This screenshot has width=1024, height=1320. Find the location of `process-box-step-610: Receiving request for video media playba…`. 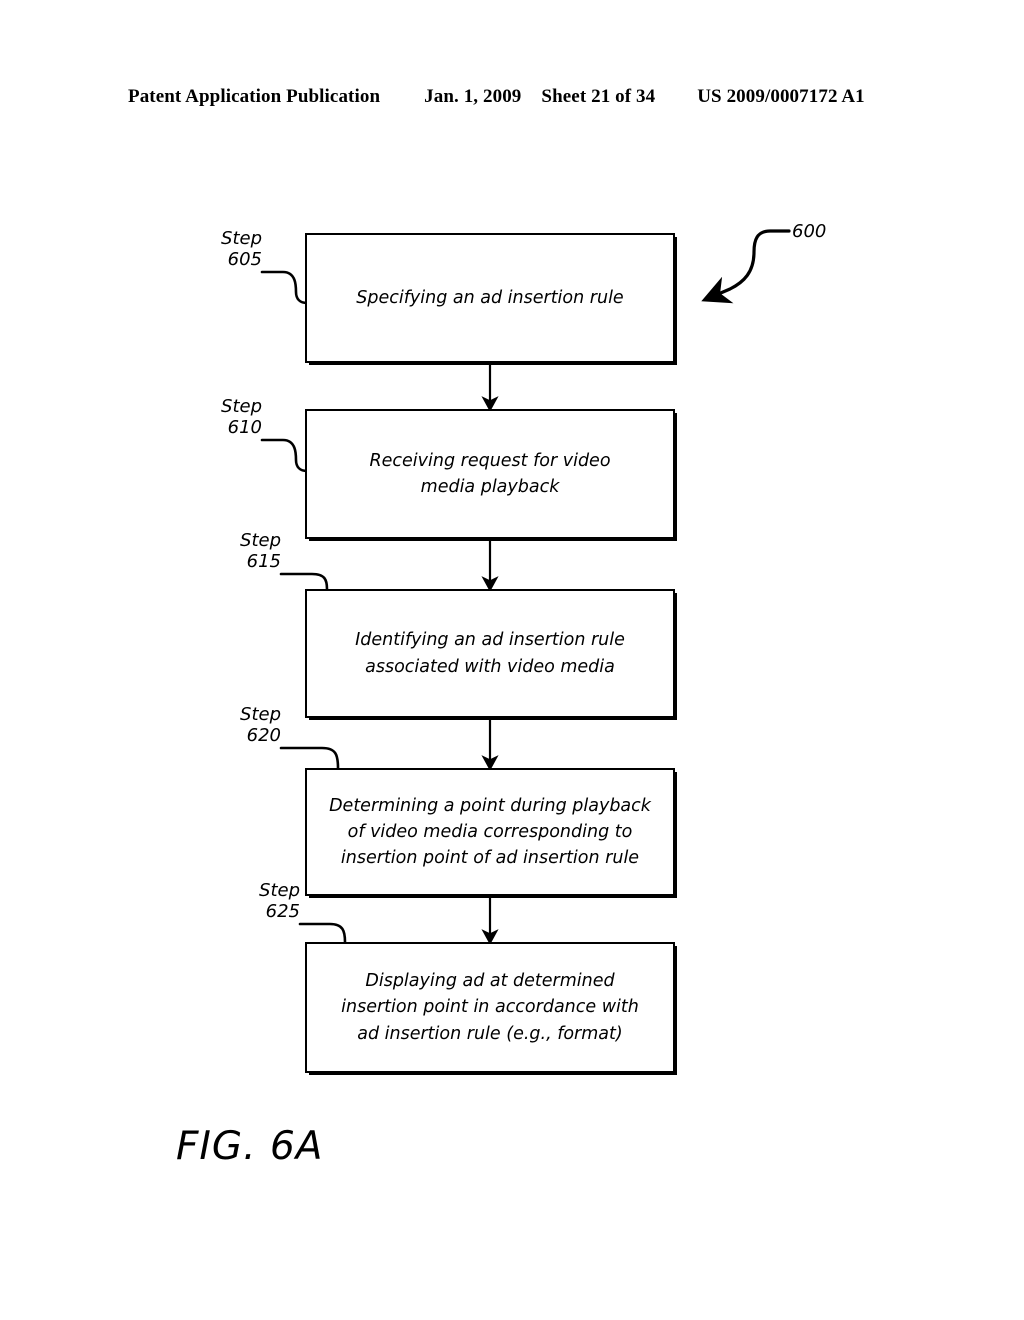

process-box-step-610: Receiving request for video media playba… is located at coordinates (490, 474).